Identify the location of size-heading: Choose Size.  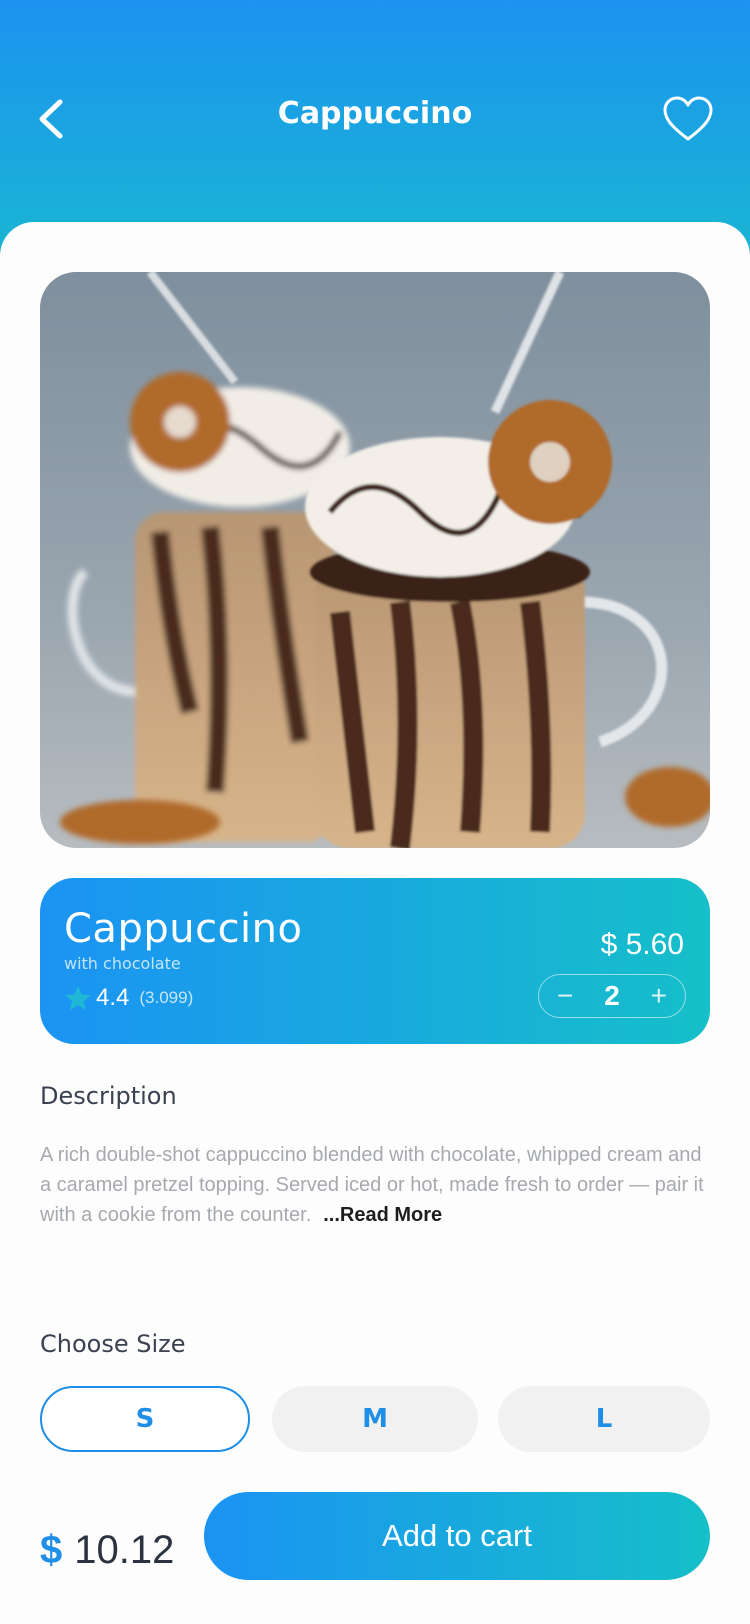
(113, 1344).